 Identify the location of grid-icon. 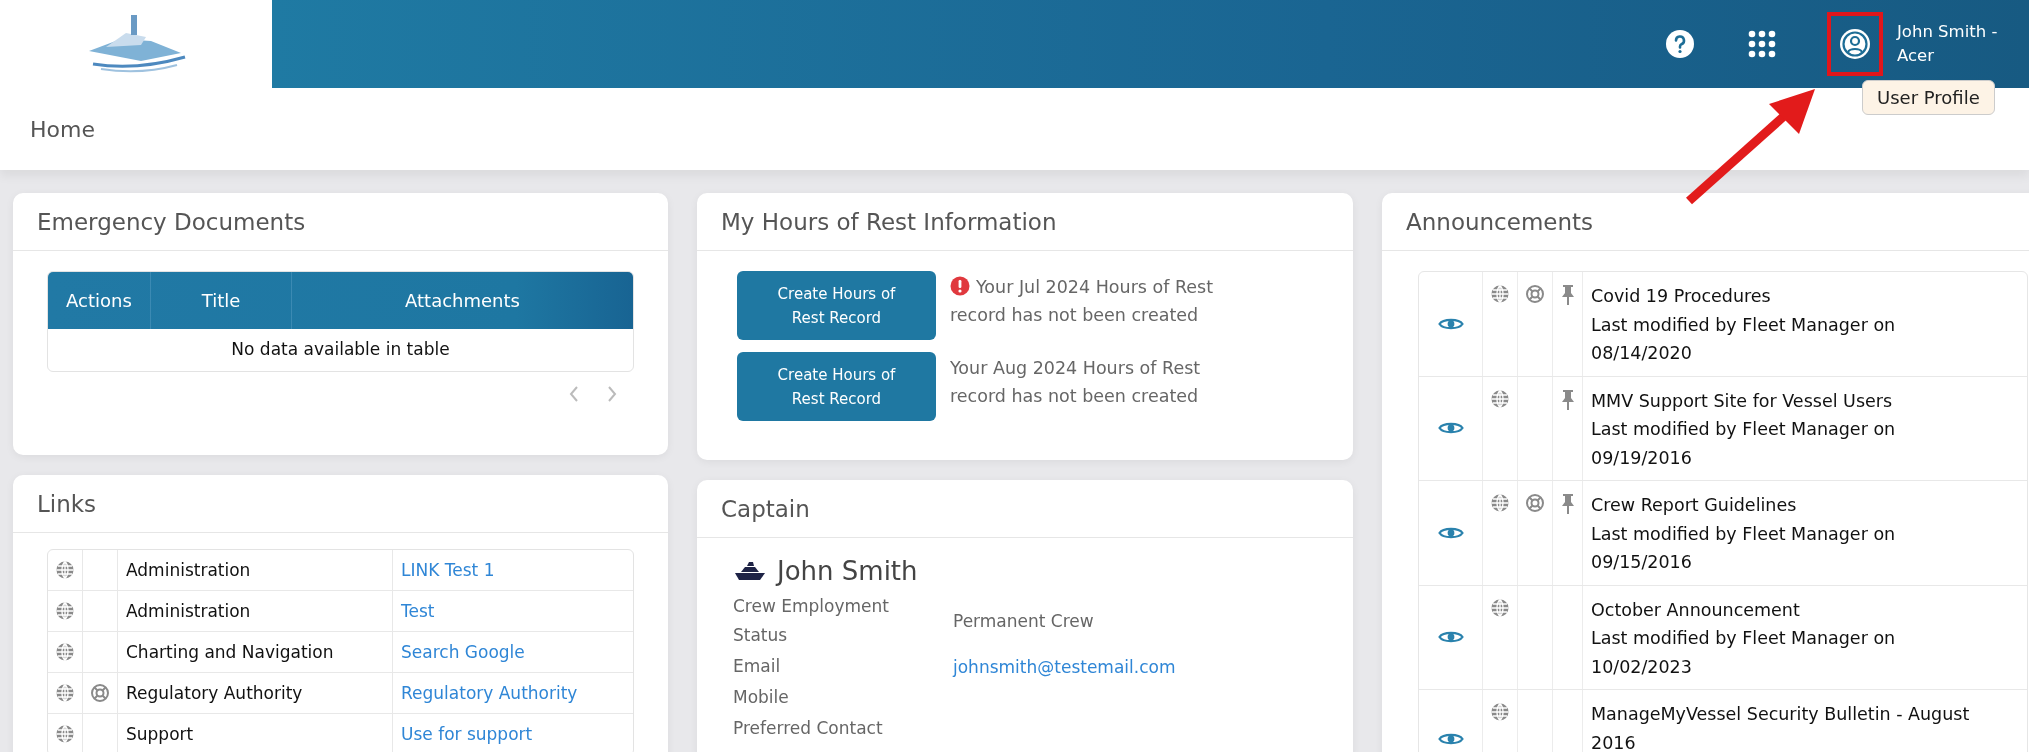
(1762, 44).